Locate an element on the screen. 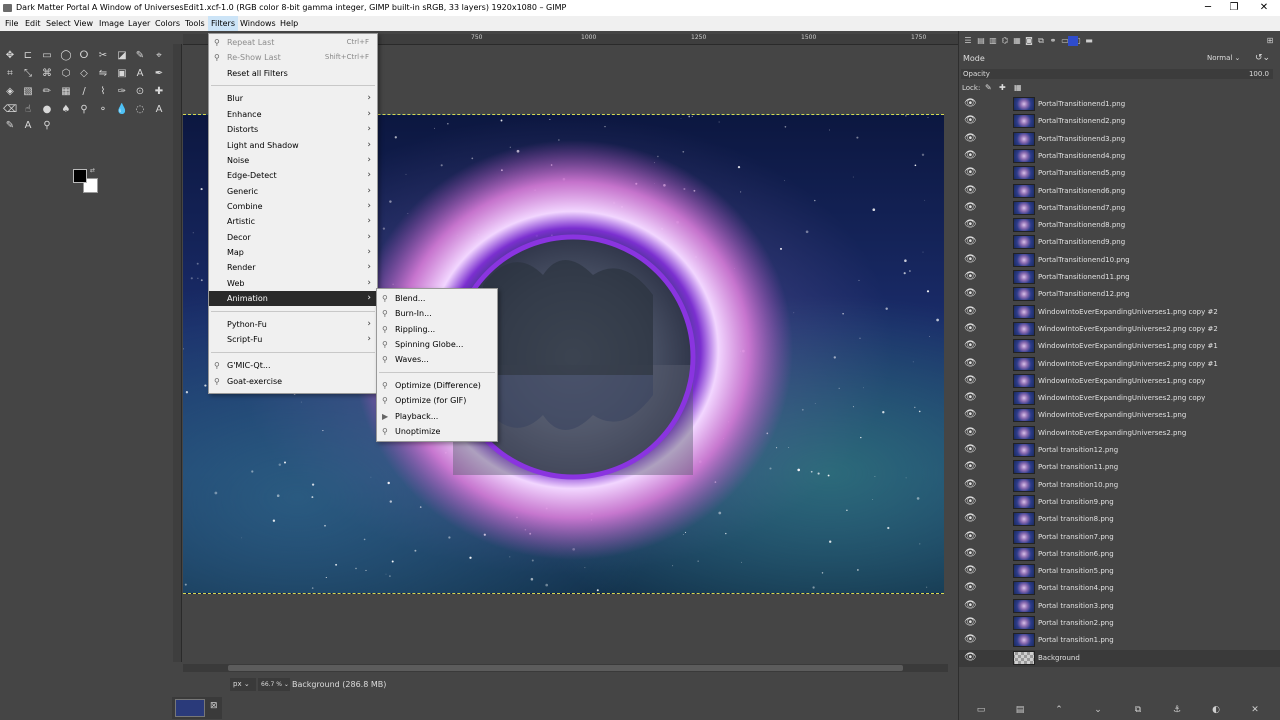 This screenshot has width=1280, height=720. lock-position-icon: ✚ is located at coordinates (1002, 87).